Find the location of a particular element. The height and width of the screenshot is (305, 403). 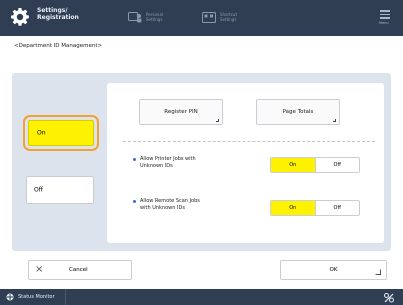

page-title-line1: Settings/ is located at coordinates (52, 10).